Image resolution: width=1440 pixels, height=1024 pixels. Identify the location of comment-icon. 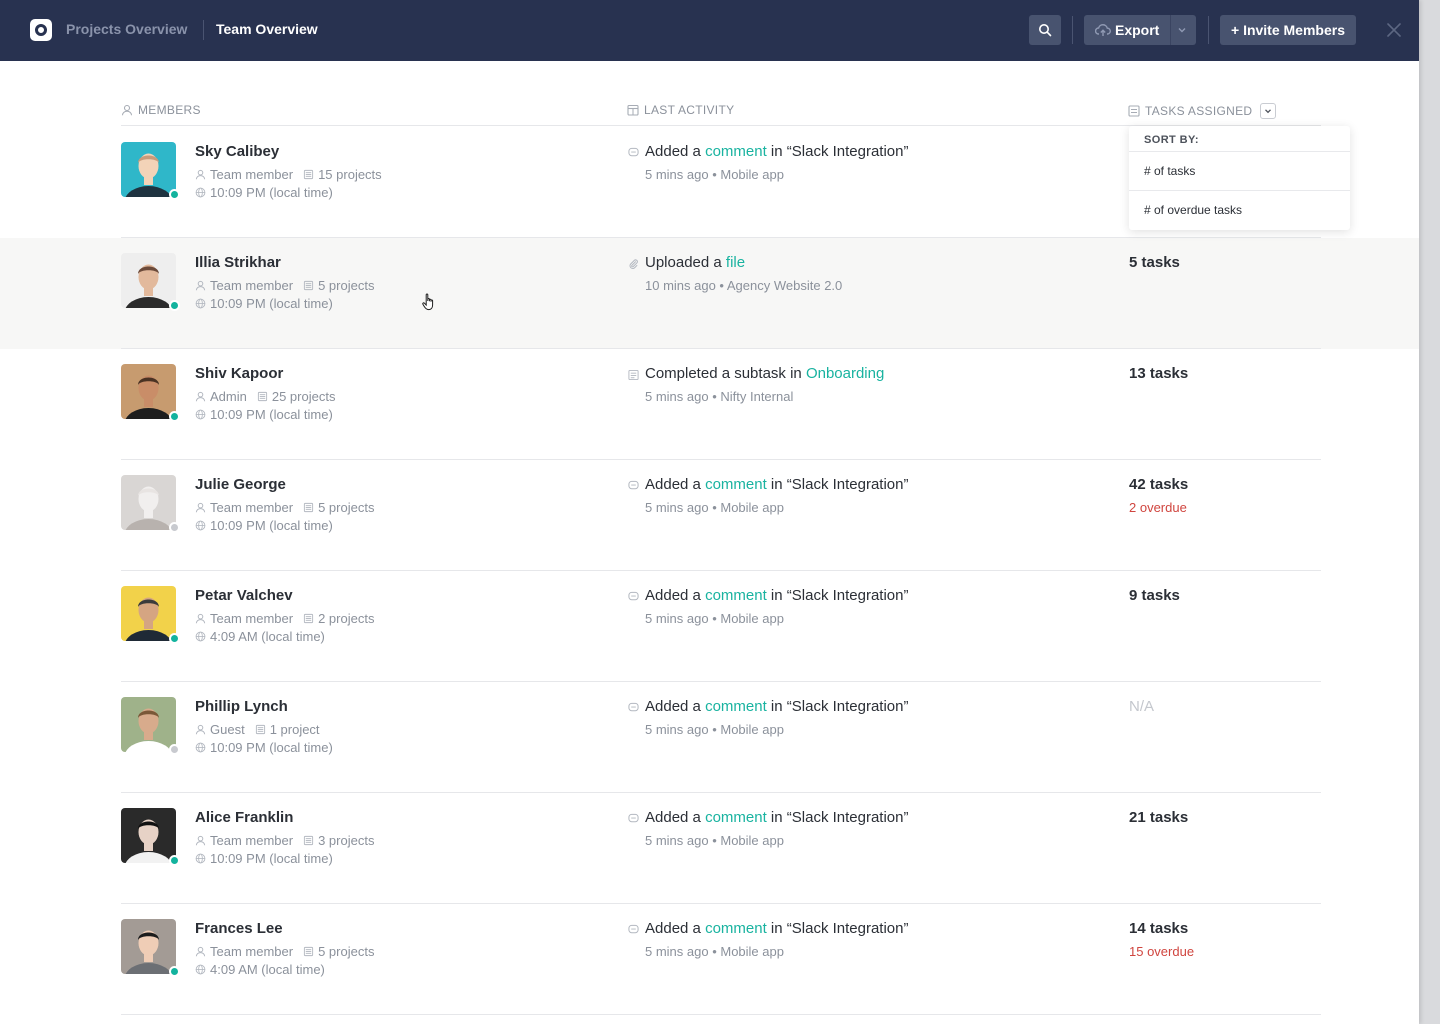
(633, 707).